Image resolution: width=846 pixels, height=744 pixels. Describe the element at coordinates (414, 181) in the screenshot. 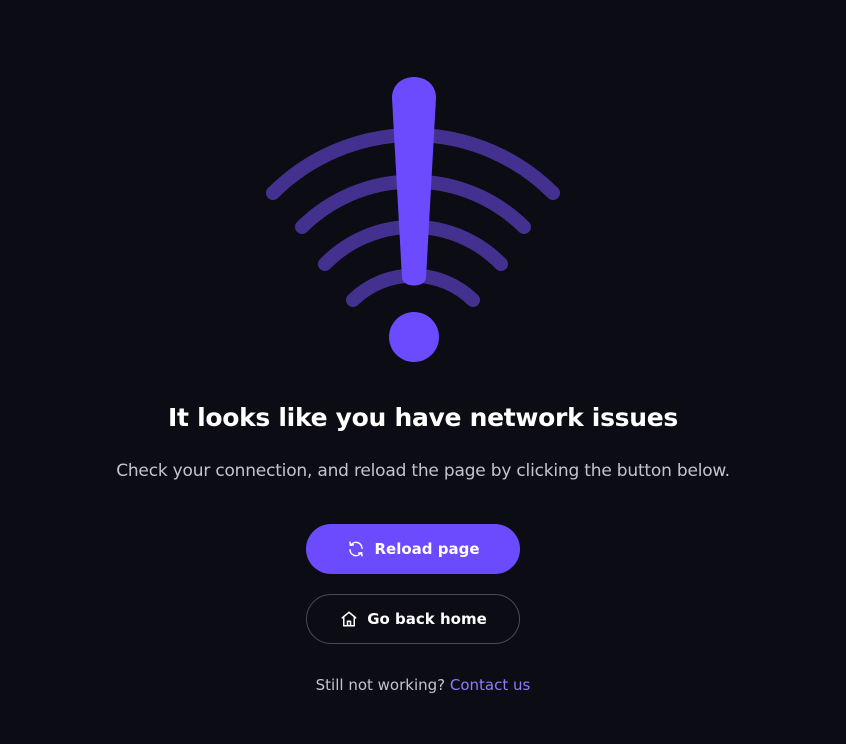

I see `exclamation-bar` at that location.